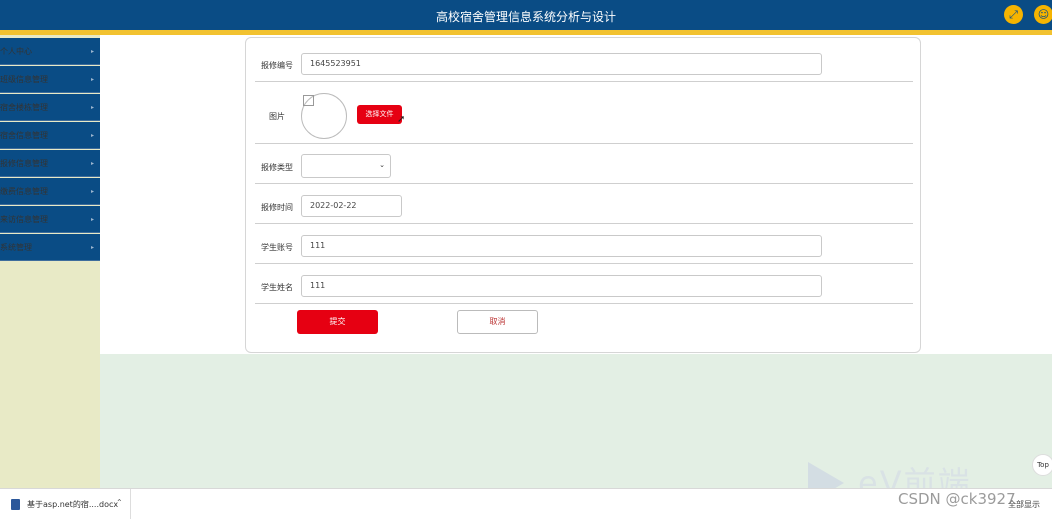  I want to click on sidebar-item-label: 宿舍楼栋管理, so click(24, 107).